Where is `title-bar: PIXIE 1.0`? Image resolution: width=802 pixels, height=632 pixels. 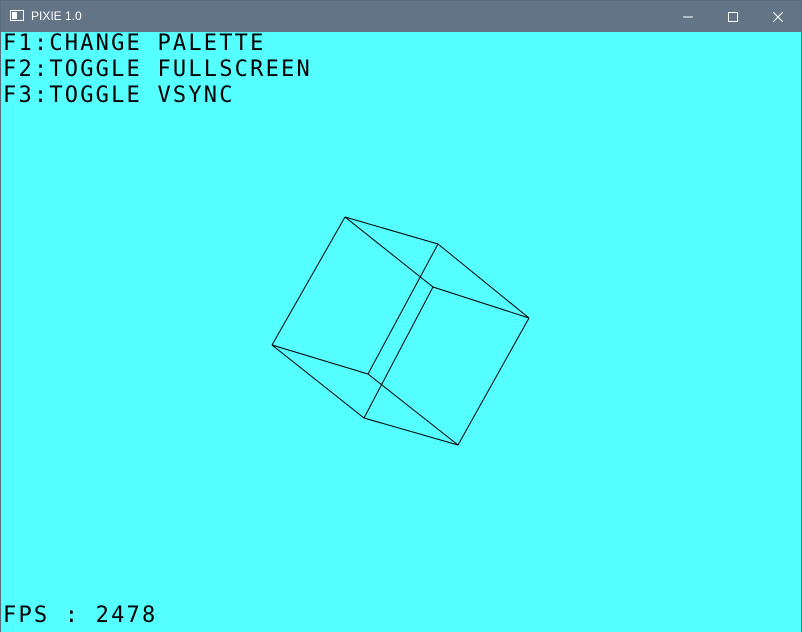
title-bar: PIXIE 1.0 is located at coordinates (401, 16).